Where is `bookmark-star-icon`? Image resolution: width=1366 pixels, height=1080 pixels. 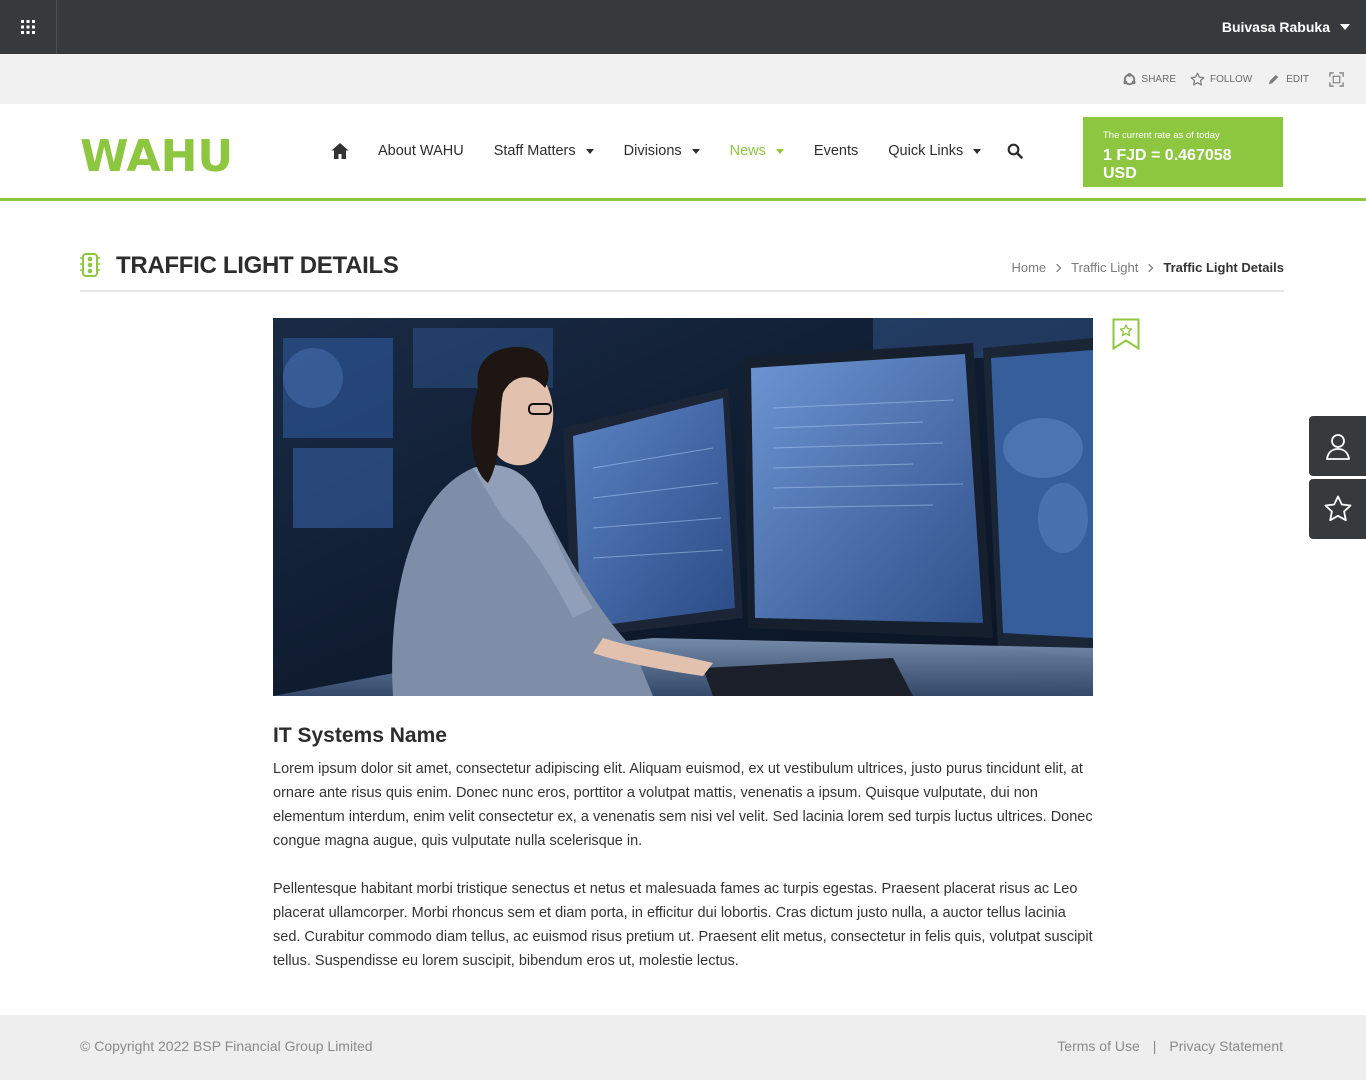
bookmark-star-icon is located at coordinates (1126, 334).